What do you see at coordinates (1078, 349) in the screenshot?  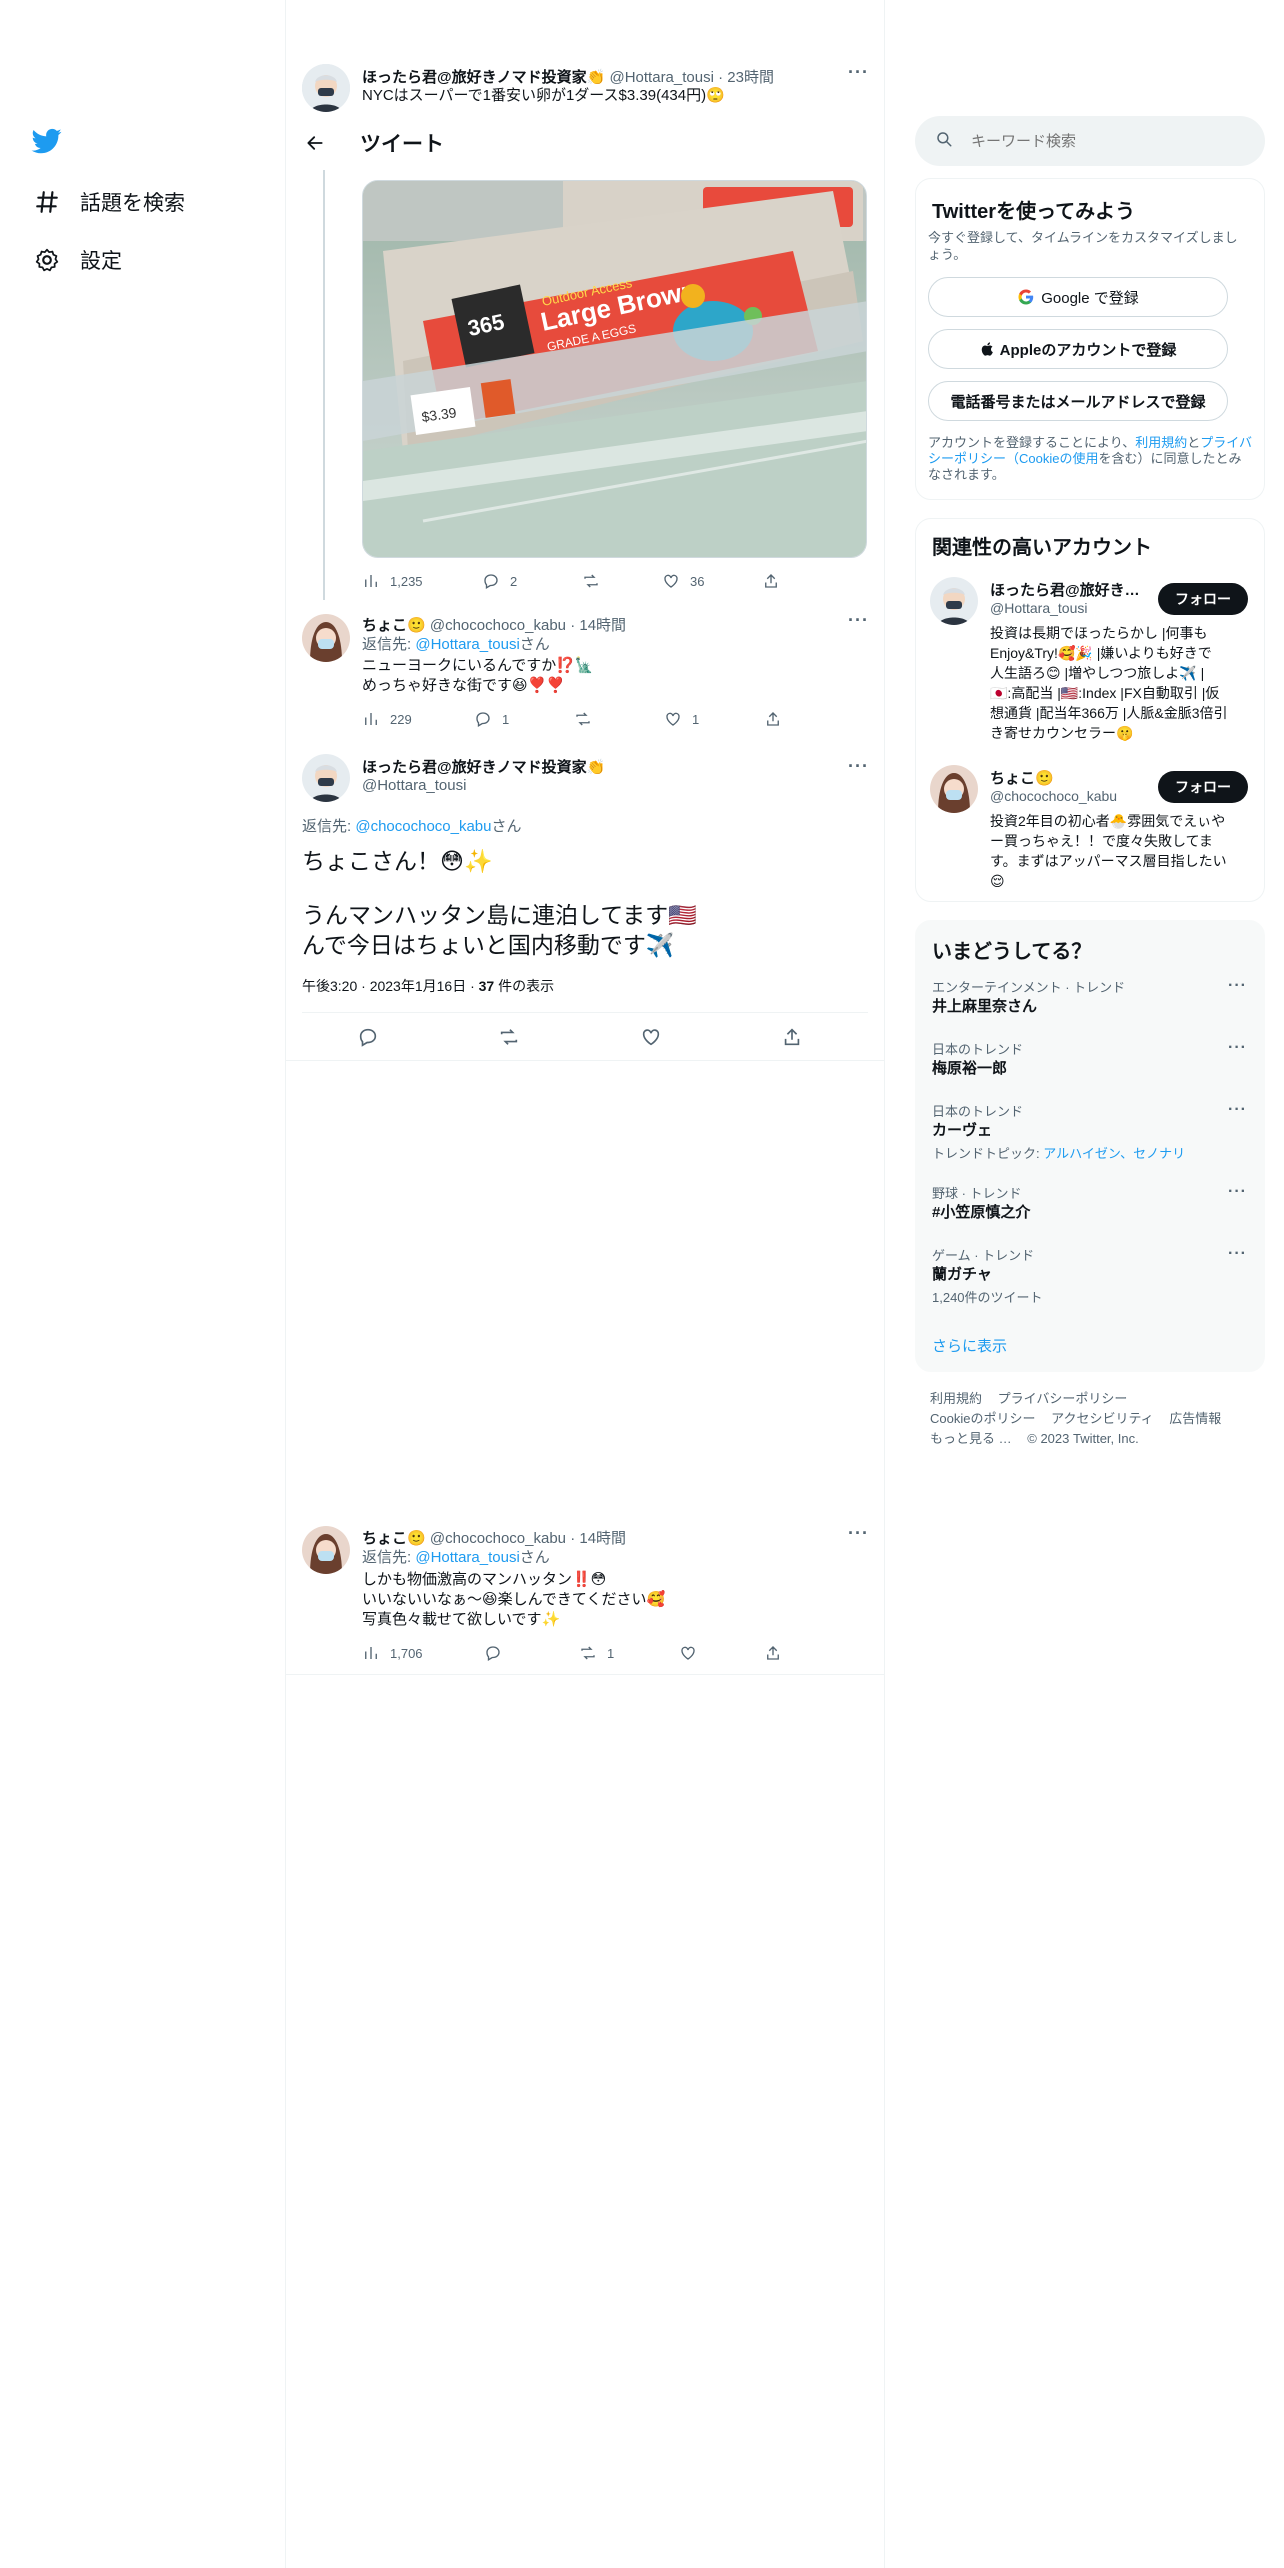 I see `apple-signup-button: Appleのアカウントで登録` at bounding box center [1078, 349].